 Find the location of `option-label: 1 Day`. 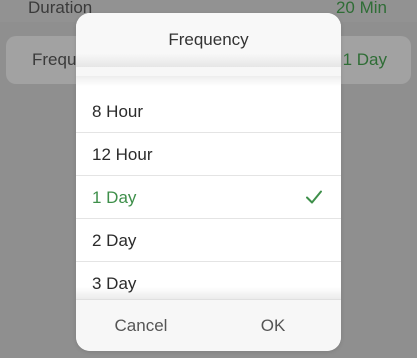

option-label: 1 Day is located at coordinates (114, 197).